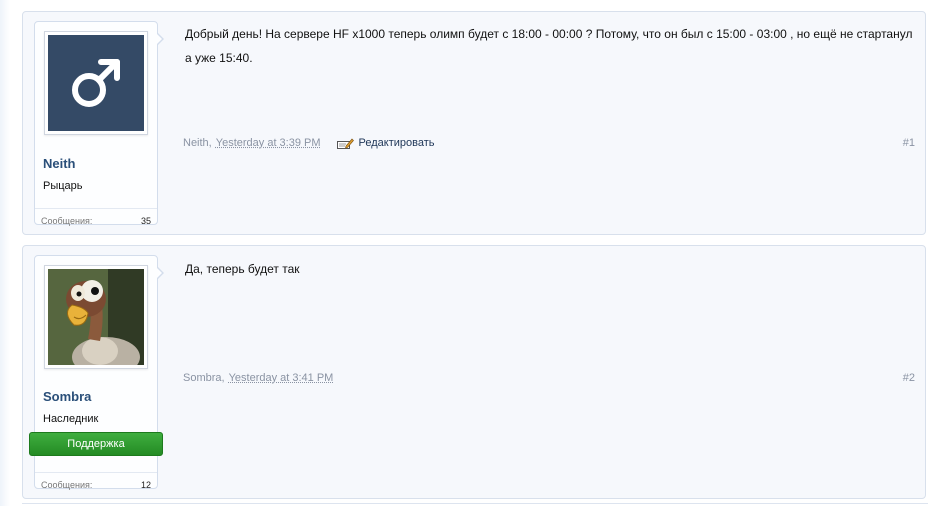 Image resolution: width=933 pixels, height=506 pixels. Describe the element at coordinates (59, 163) in the screenshot. I see `username-link: Neith` at that location.